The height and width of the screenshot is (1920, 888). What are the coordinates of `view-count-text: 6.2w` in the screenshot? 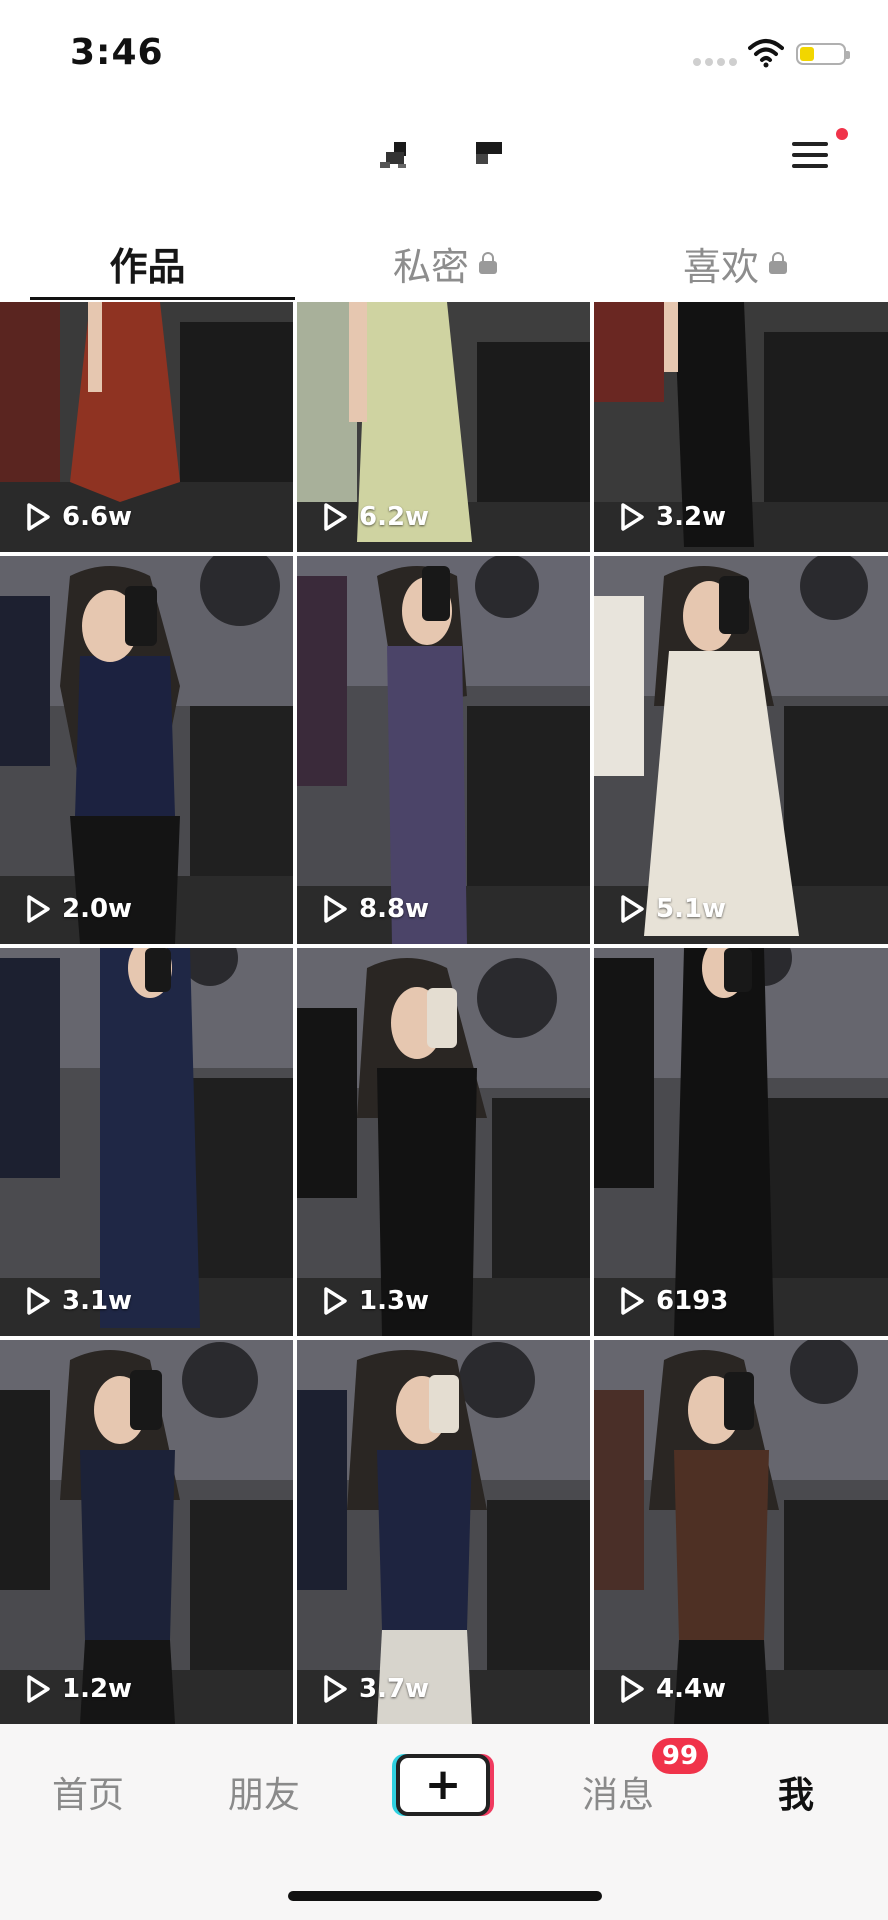 It's located at (394, 517).